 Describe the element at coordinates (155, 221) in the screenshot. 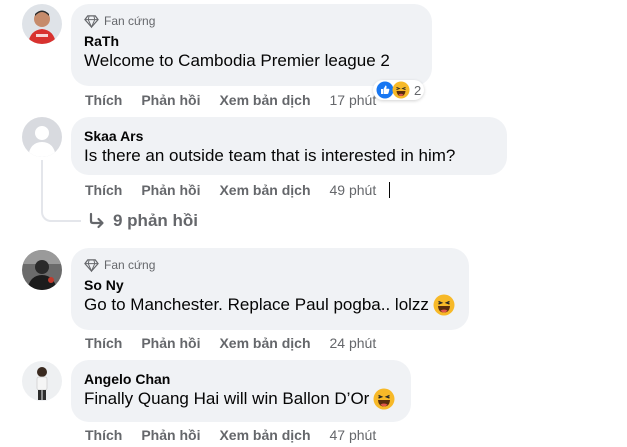

I see `replies-count-label: 9 phản hồi` at that location.